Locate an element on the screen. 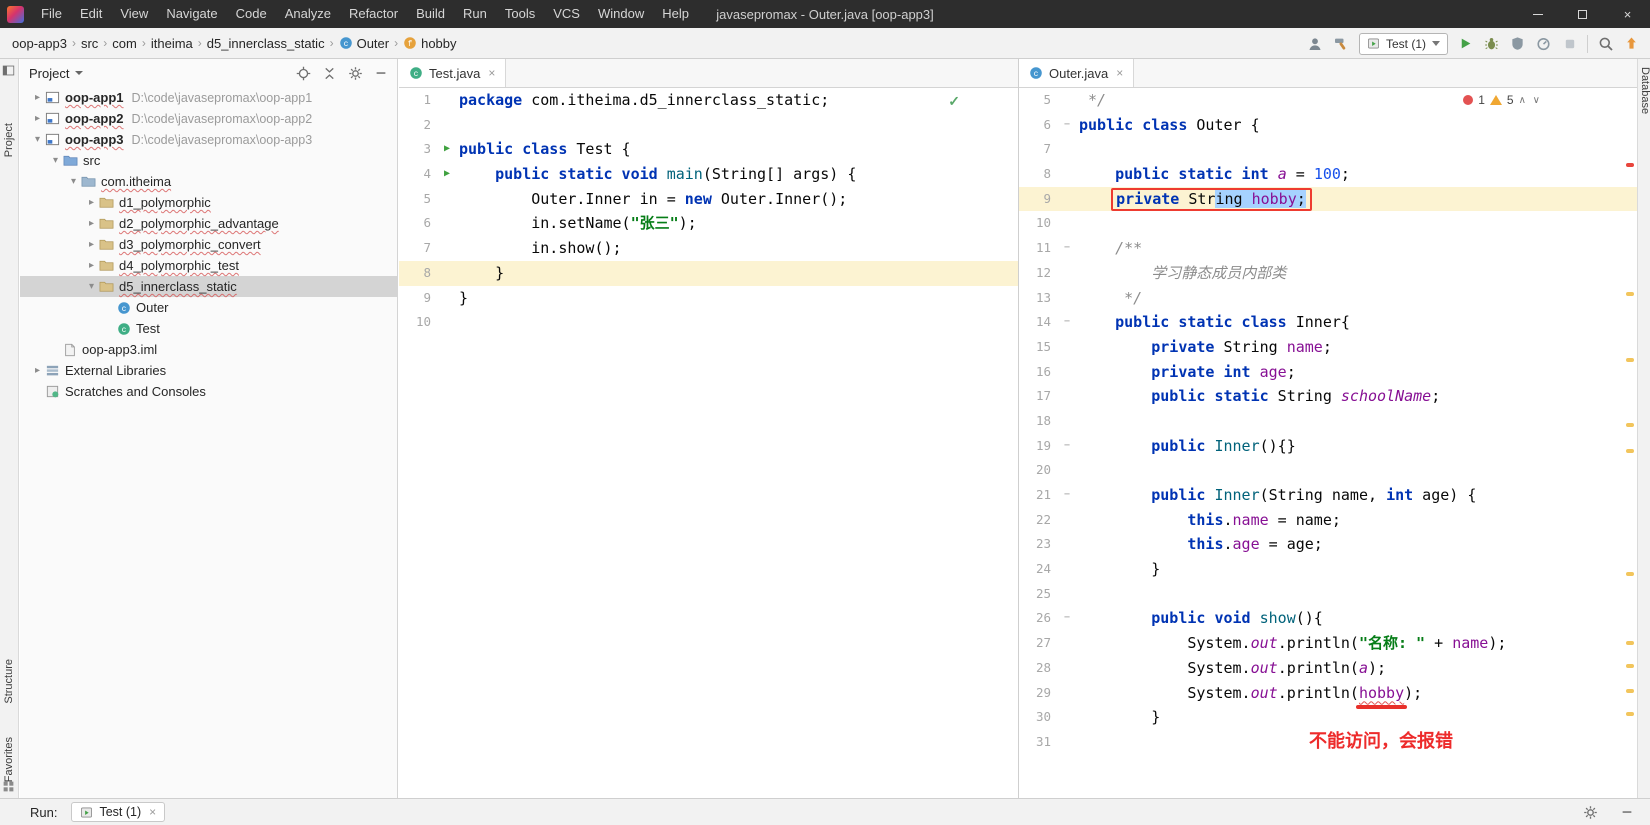 Image resolution: width=1650 pixels, height=825 pixels. tab-outer-java: c Outer.java × is located at coordinates (1077, 73).